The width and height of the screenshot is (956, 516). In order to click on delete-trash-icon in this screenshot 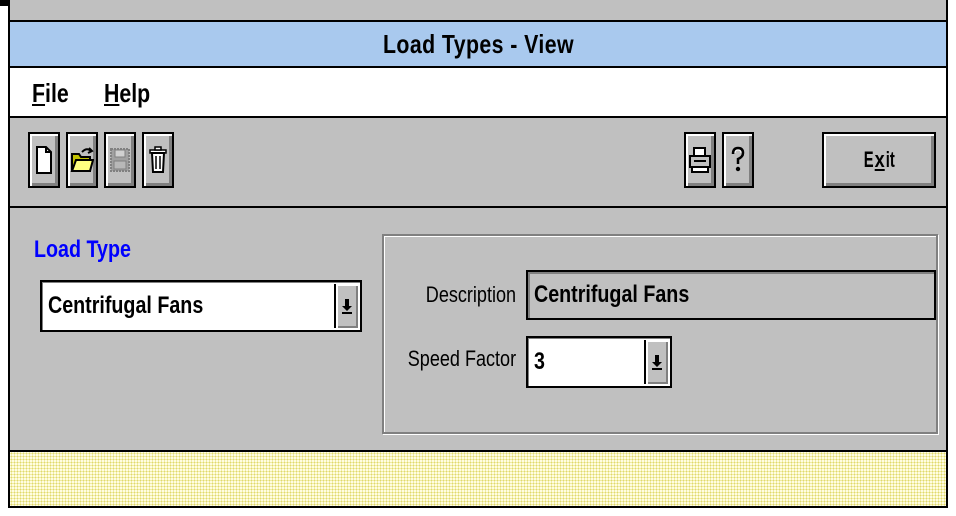, I will do `click(158, 159)`.